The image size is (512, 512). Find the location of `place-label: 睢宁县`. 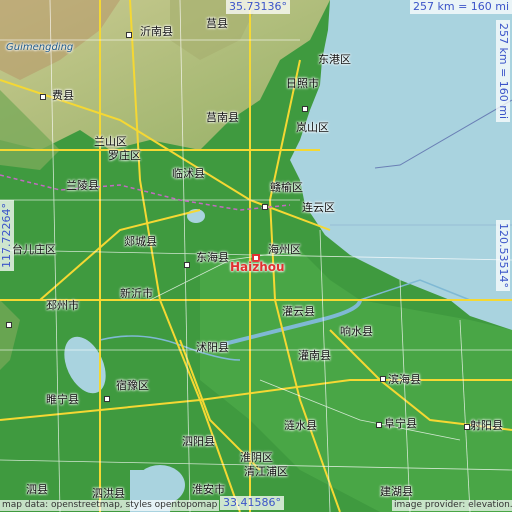

place-label: 睢宁县 is located at coordinates (62, 399).